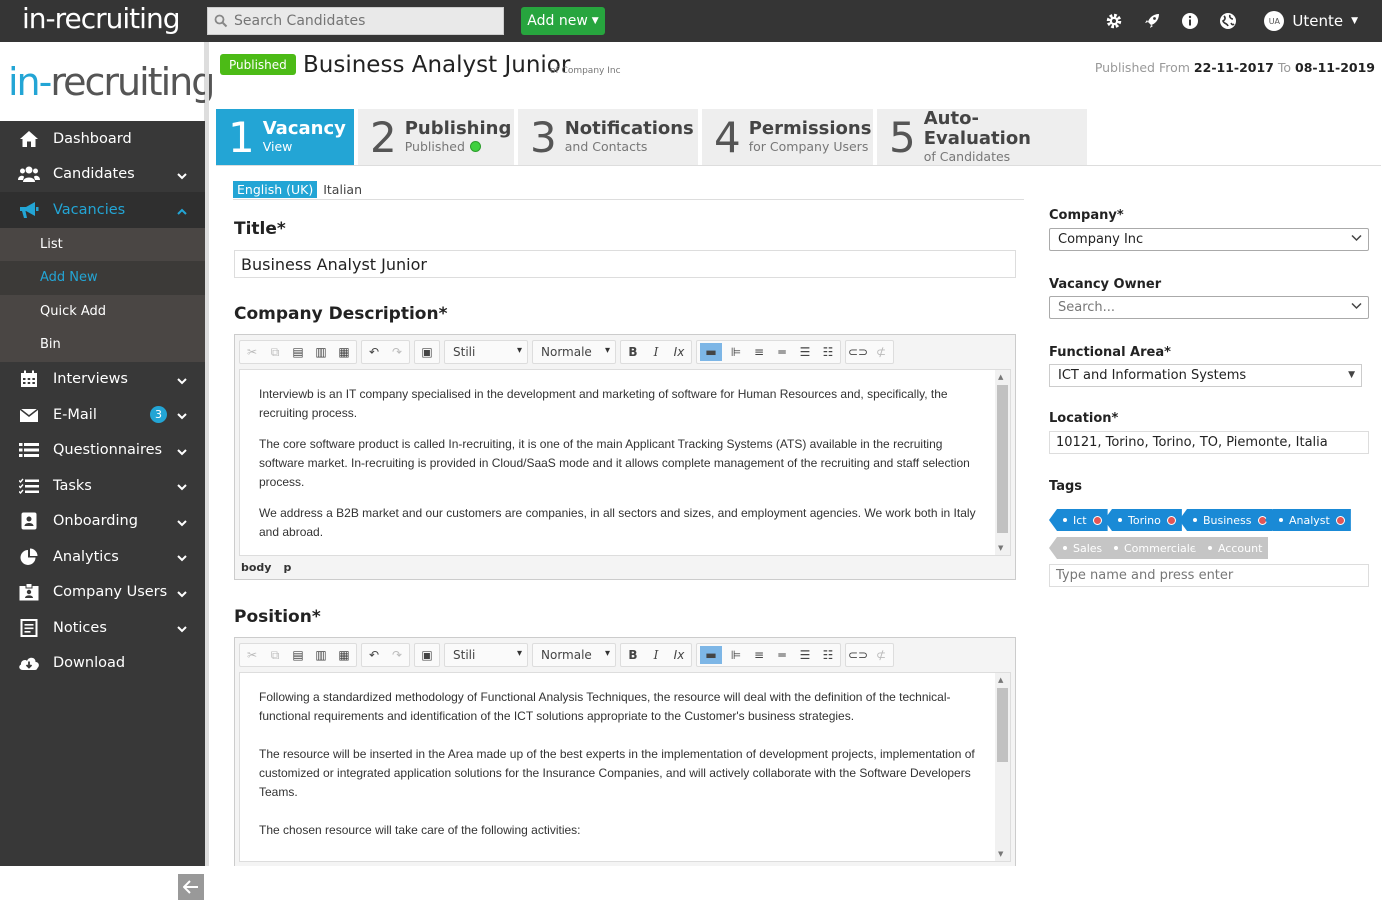 This screenshot has width=1382, height=900. What do you see at coordinates (1308, 520) in the screenshot?
I see `tag-analyst: Analyst` at bounding box center [1308, 520].